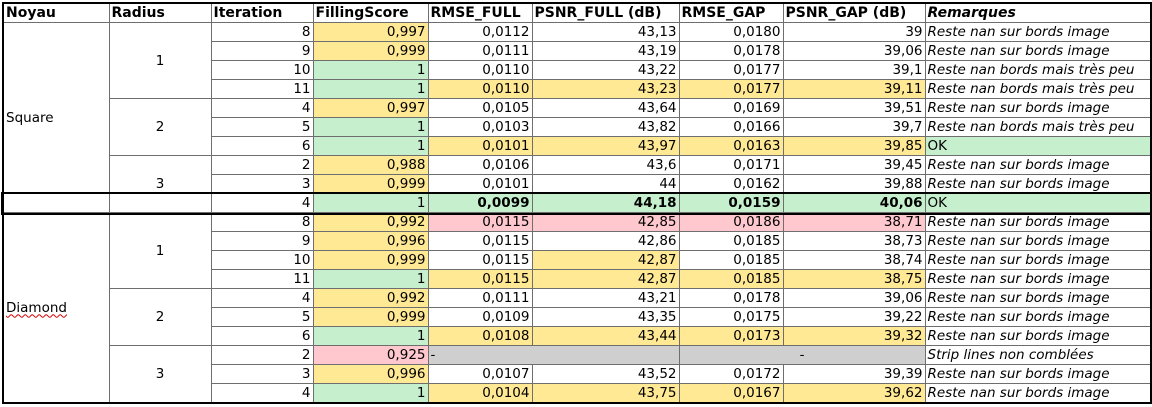  Describe the element at coordinates (370, 12) in the screenshot. I see `header-filling-score: FillingScore` at that location.